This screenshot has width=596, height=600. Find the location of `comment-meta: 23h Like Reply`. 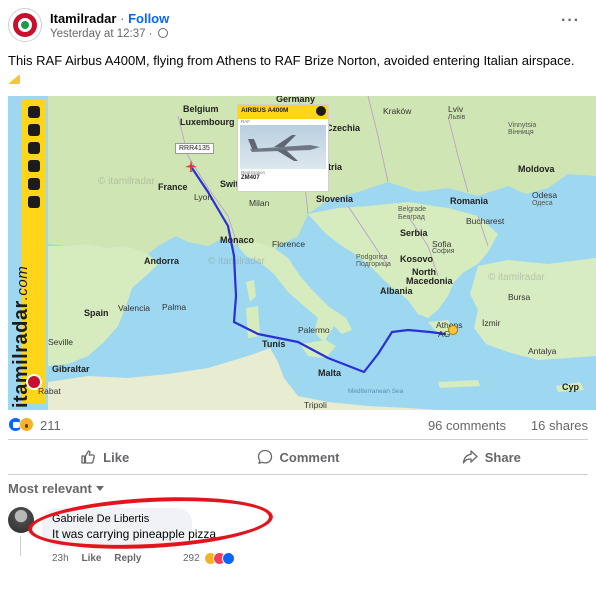

comment-meta: 23h Like Reply is located at coordinates (102, 558).